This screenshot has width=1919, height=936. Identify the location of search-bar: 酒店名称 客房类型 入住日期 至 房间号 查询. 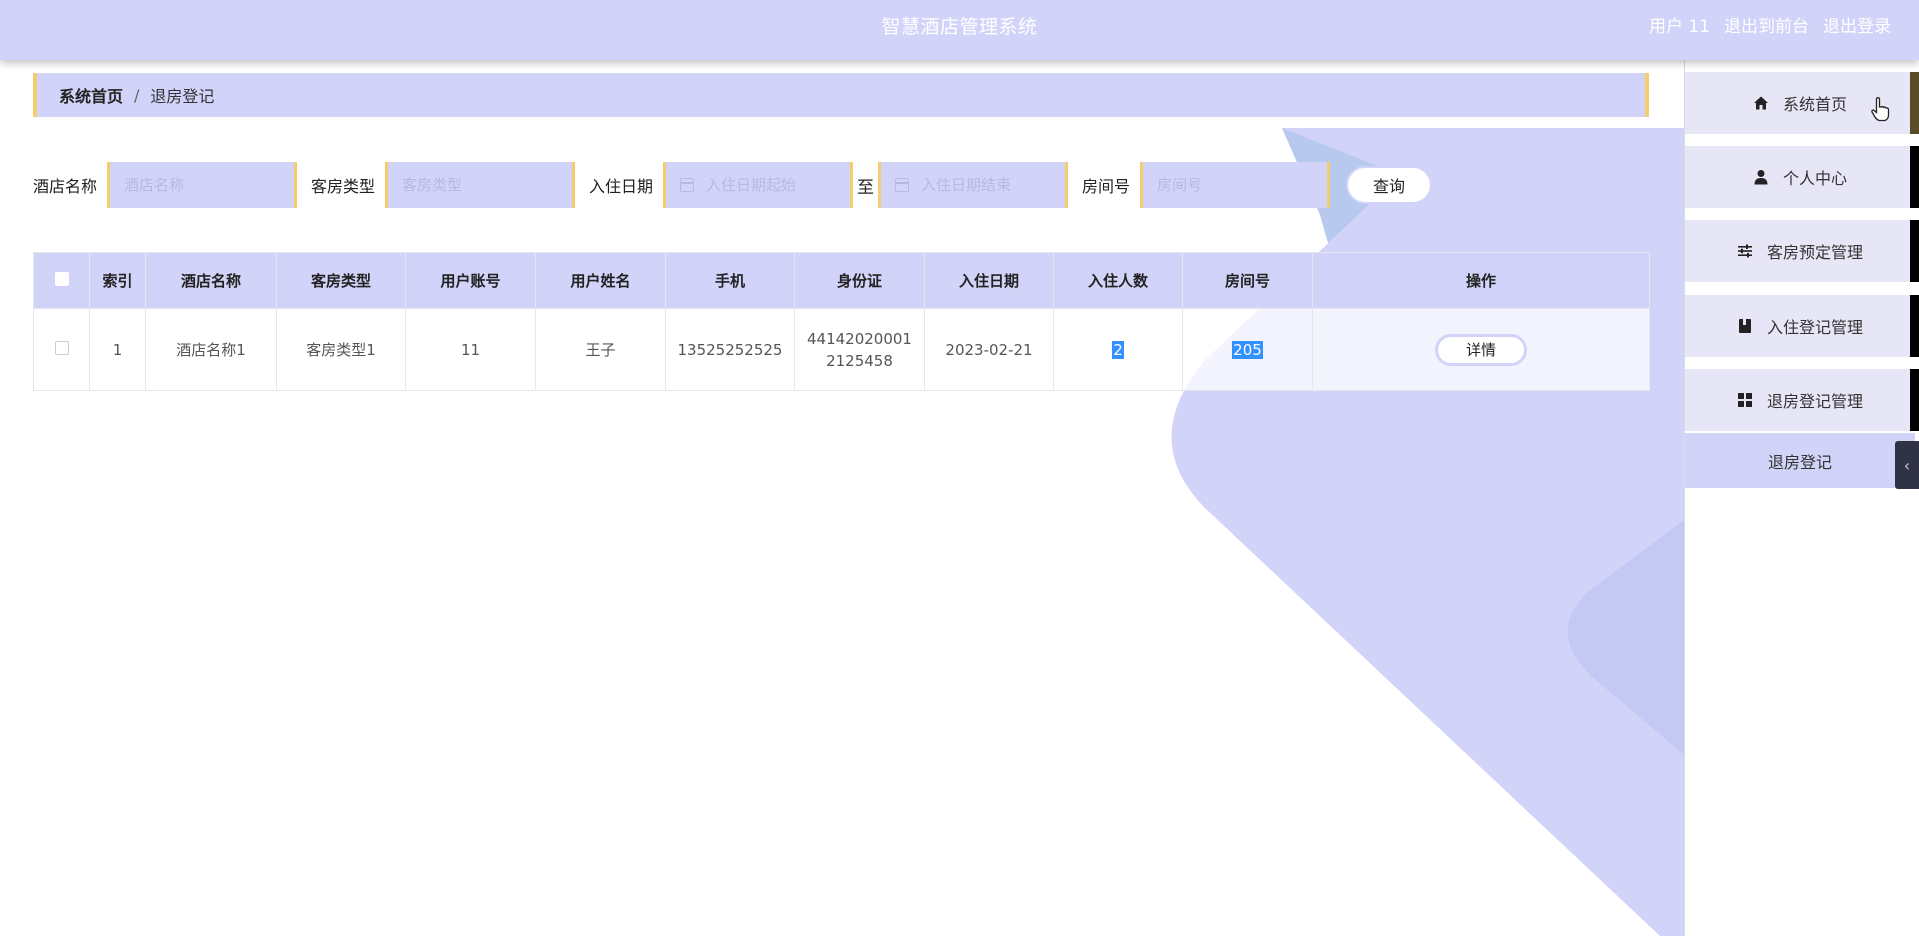
(733, 185).